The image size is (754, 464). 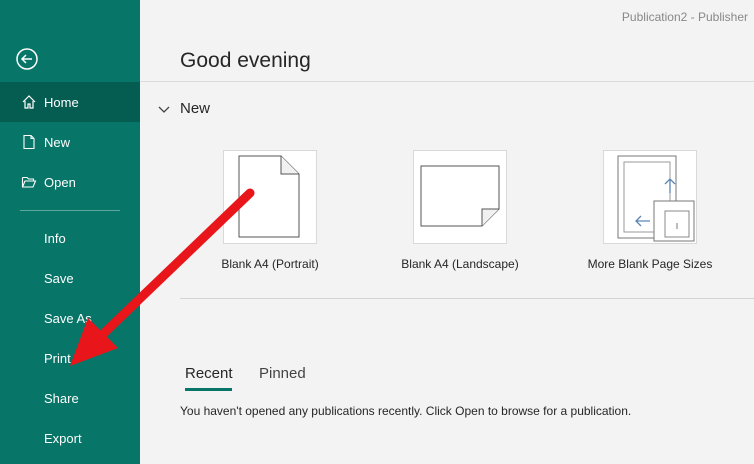 What do you see at coordinates (164, 109) in the screenshot?
I see `chevron-down-icon` at bounding box center [164, 109].